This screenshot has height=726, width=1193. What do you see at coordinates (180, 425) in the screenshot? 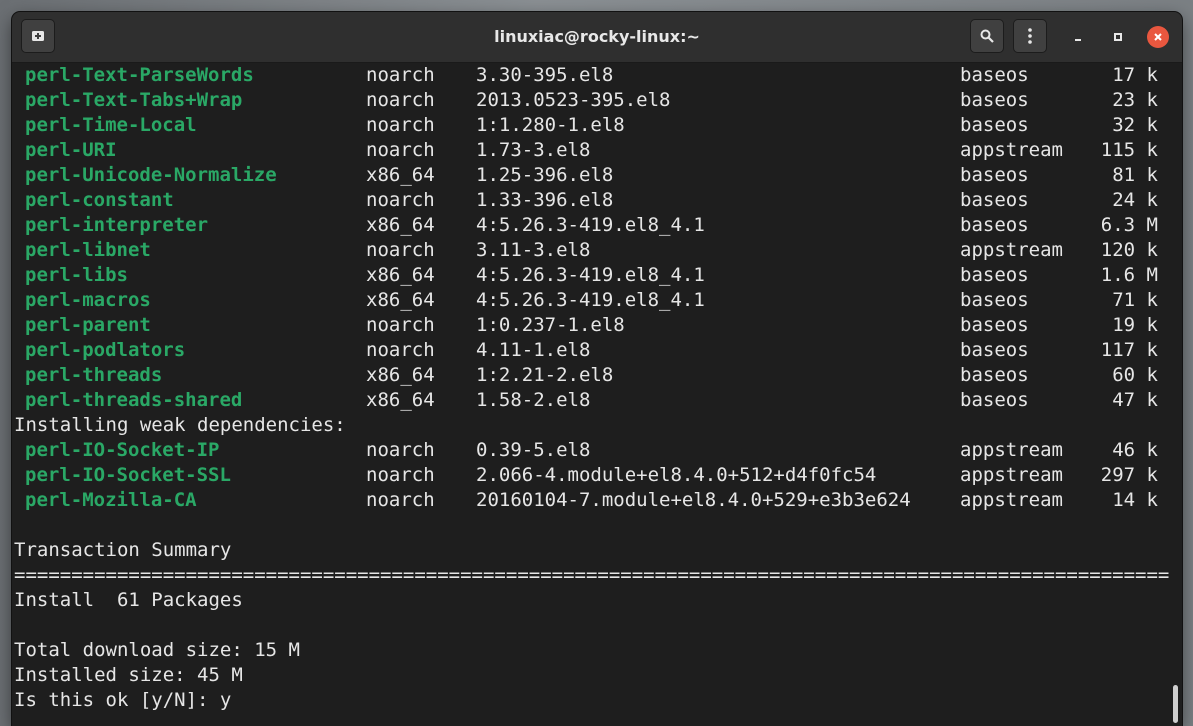
I see `weak-dependencies-header: Installing weak dependencies:` at bounding box center [180, 425].